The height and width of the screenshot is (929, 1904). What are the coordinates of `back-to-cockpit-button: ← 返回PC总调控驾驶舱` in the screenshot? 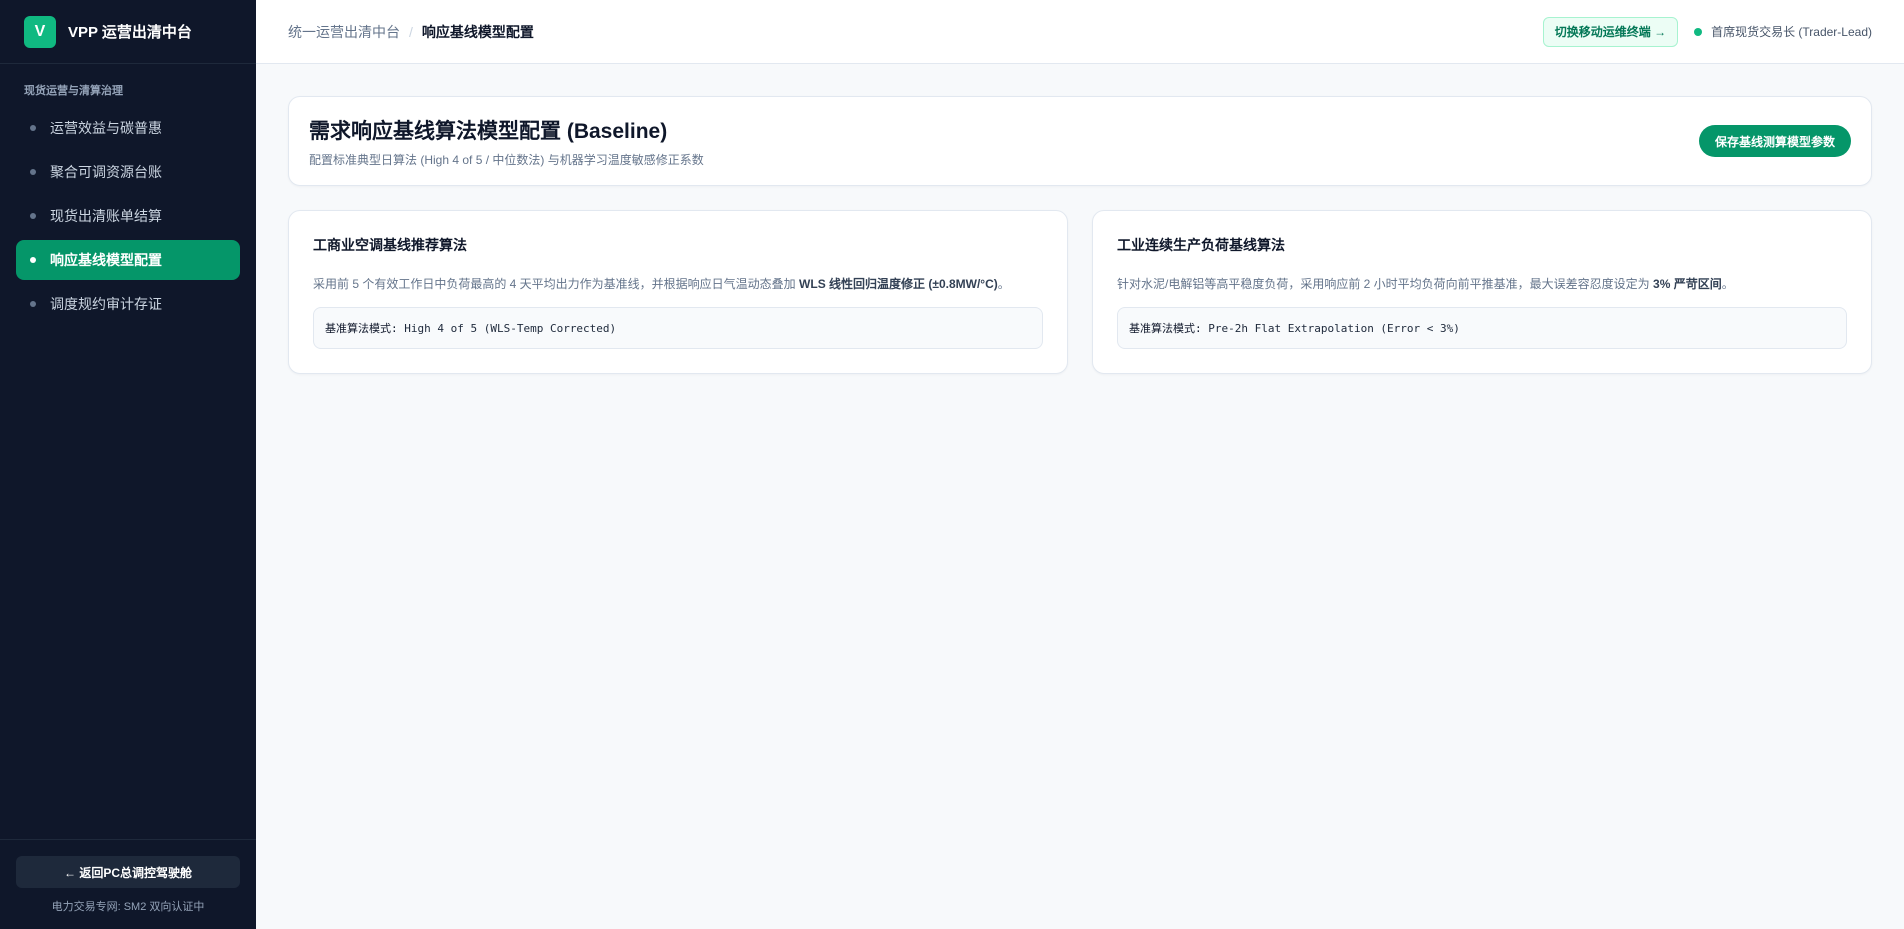 It's located at (128, 872).